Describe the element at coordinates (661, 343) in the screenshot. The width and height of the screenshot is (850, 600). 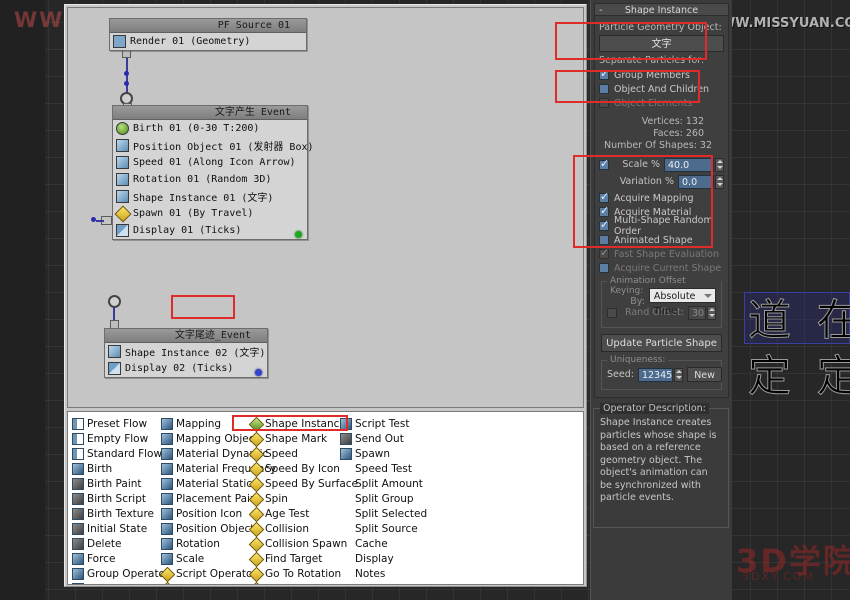
I see `update-particle-shape-button: Update Particle Shape` at that location.